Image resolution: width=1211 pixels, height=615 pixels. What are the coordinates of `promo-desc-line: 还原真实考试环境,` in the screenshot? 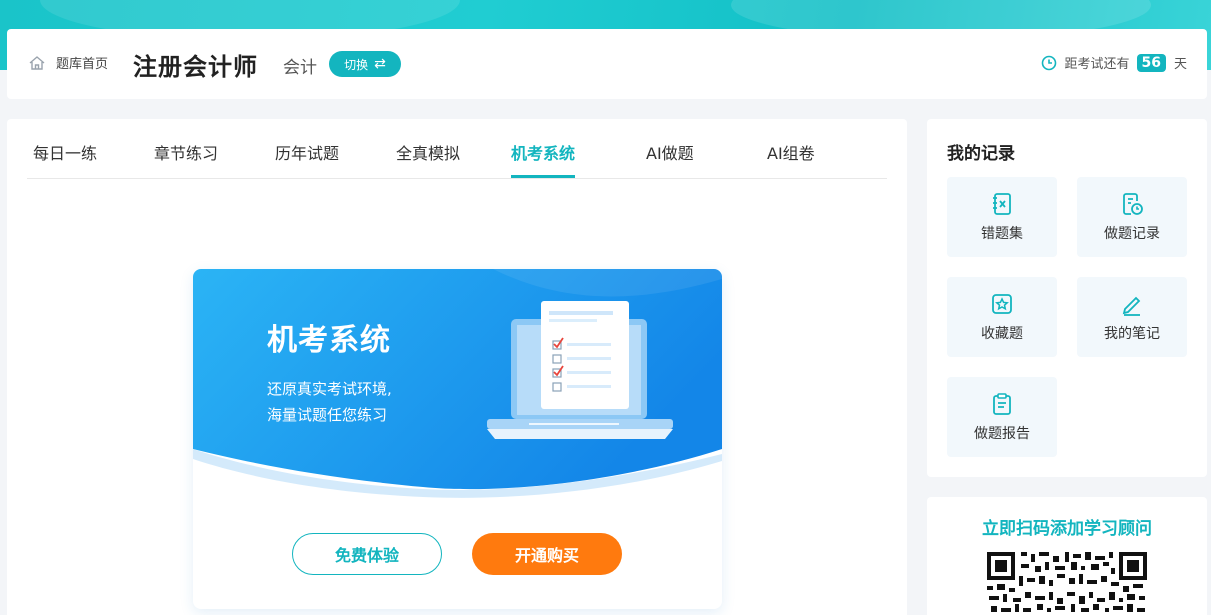 It's located at (329, 389).